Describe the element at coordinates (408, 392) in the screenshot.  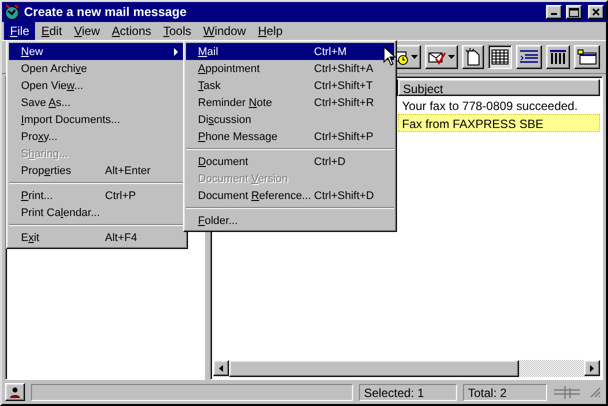
I see `status-selected: Selected: 1` at that location.